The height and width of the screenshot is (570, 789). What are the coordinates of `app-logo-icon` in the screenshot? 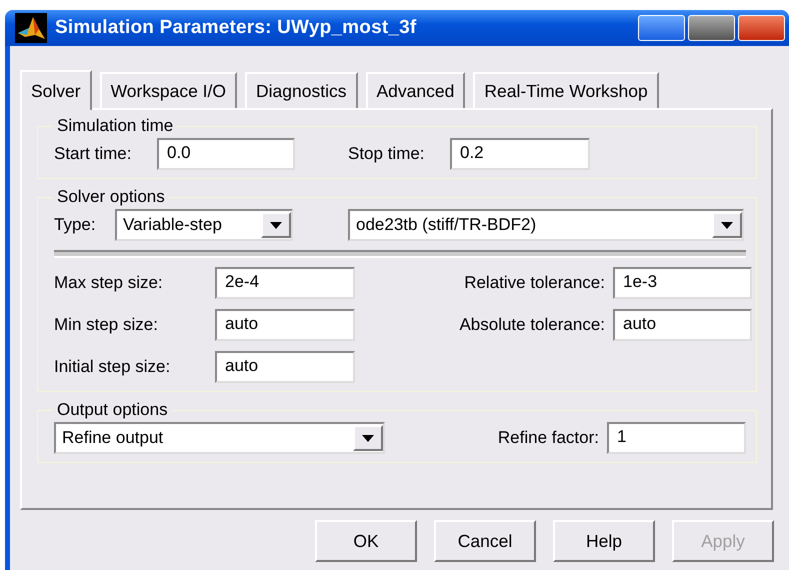 It's located at (31, 28).